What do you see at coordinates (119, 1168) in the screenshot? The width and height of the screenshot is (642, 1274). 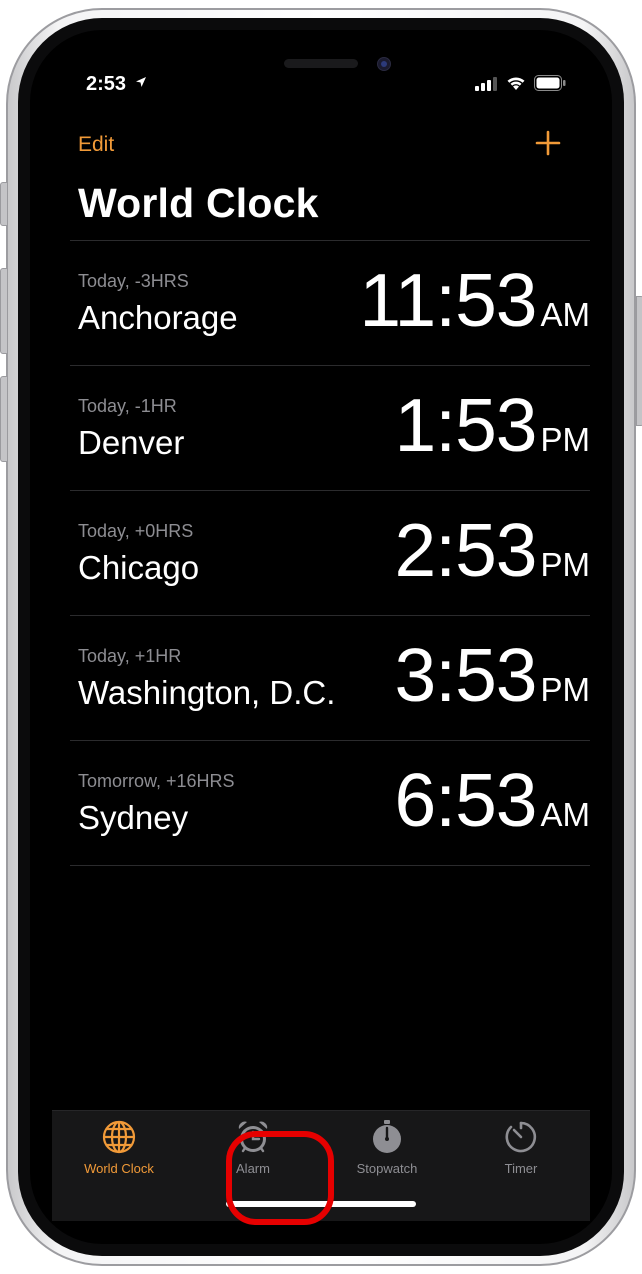 I see `tab-label: World Clock` at bounding box center [119, 1168].